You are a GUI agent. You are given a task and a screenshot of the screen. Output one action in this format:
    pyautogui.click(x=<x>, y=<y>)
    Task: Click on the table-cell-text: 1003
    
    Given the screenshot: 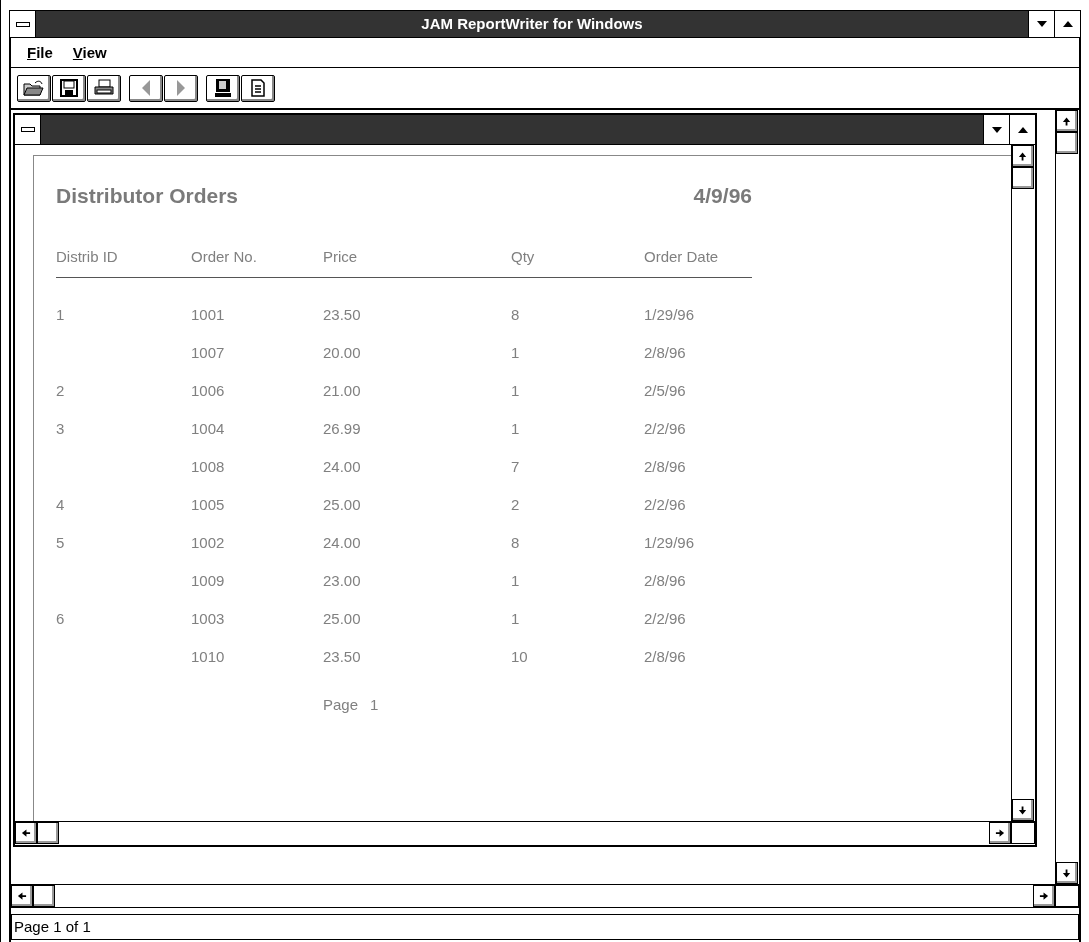 What is the action you would take?
    pyautogui.click(x=208, y=619)
    